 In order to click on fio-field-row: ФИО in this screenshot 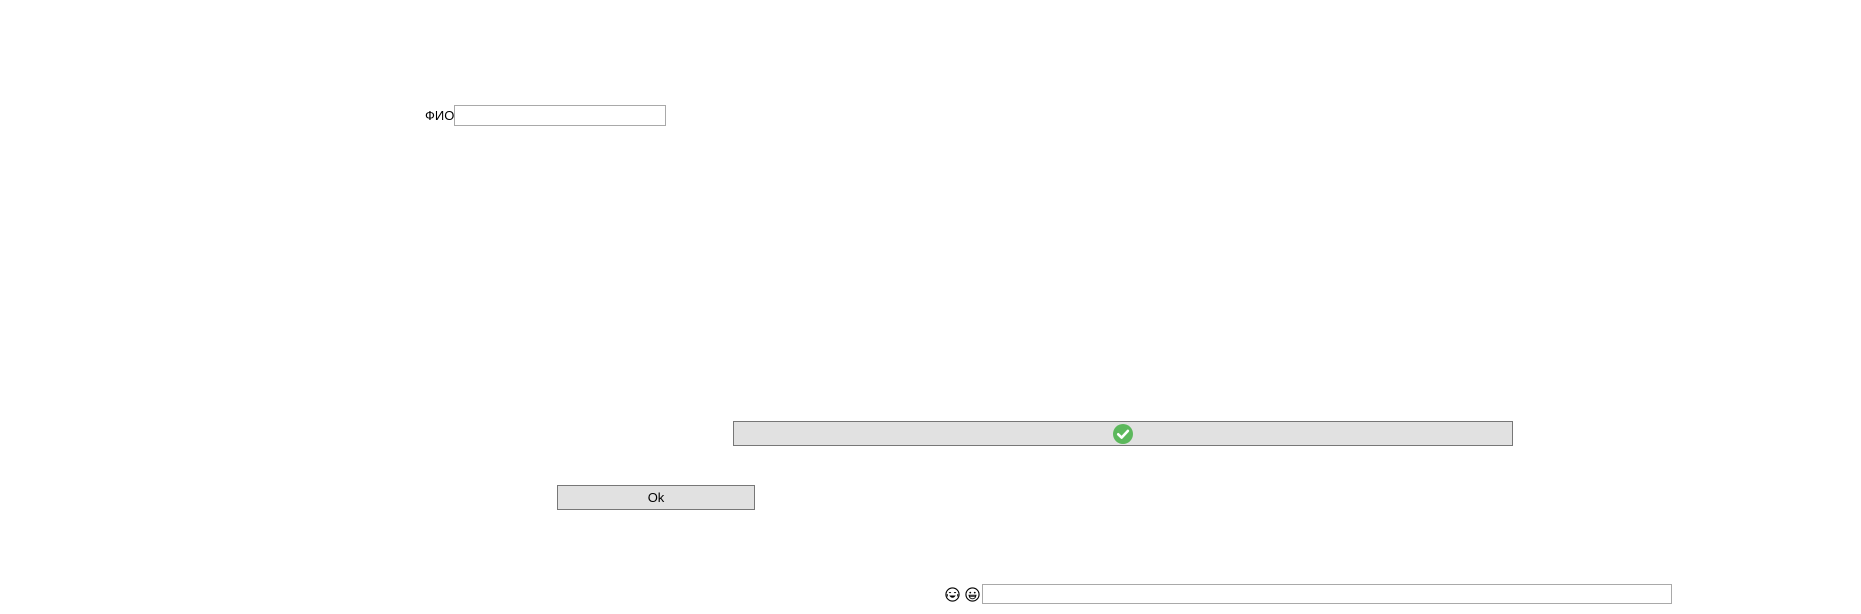, I will do `click(546, 115)`.